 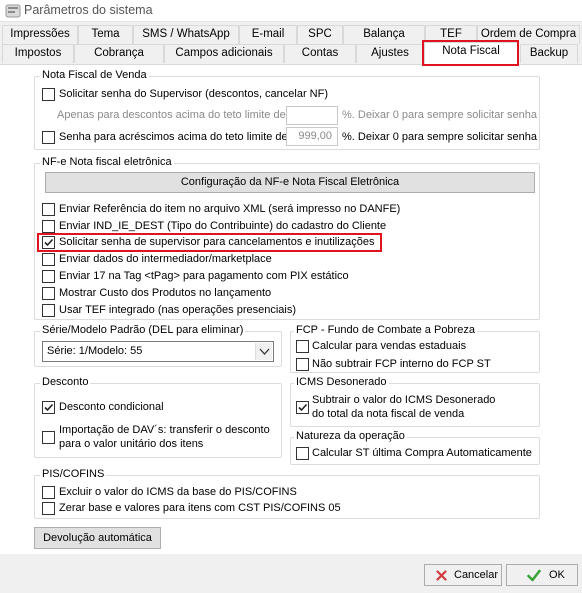 I want to click on group-title-nota-fiscal-venda: Nota Fiscal de Venda, so click(x=94, y=75).